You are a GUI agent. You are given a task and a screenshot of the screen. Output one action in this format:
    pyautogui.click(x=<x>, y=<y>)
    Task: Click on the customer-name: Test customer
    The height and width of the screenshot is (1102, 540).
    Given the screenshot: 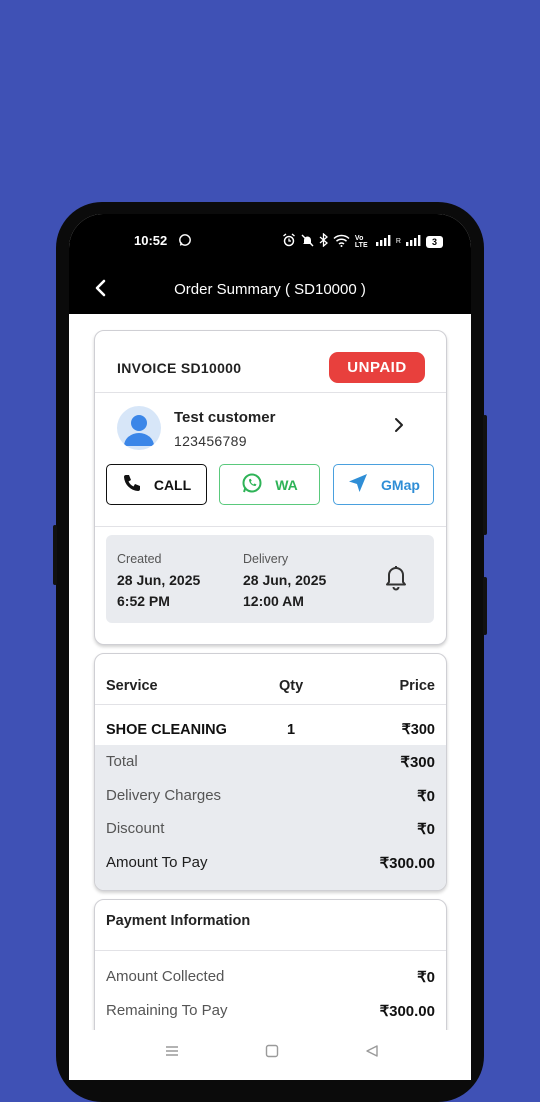 What is the action you would take?
    pyautogui.click(x=225, y=417)
    